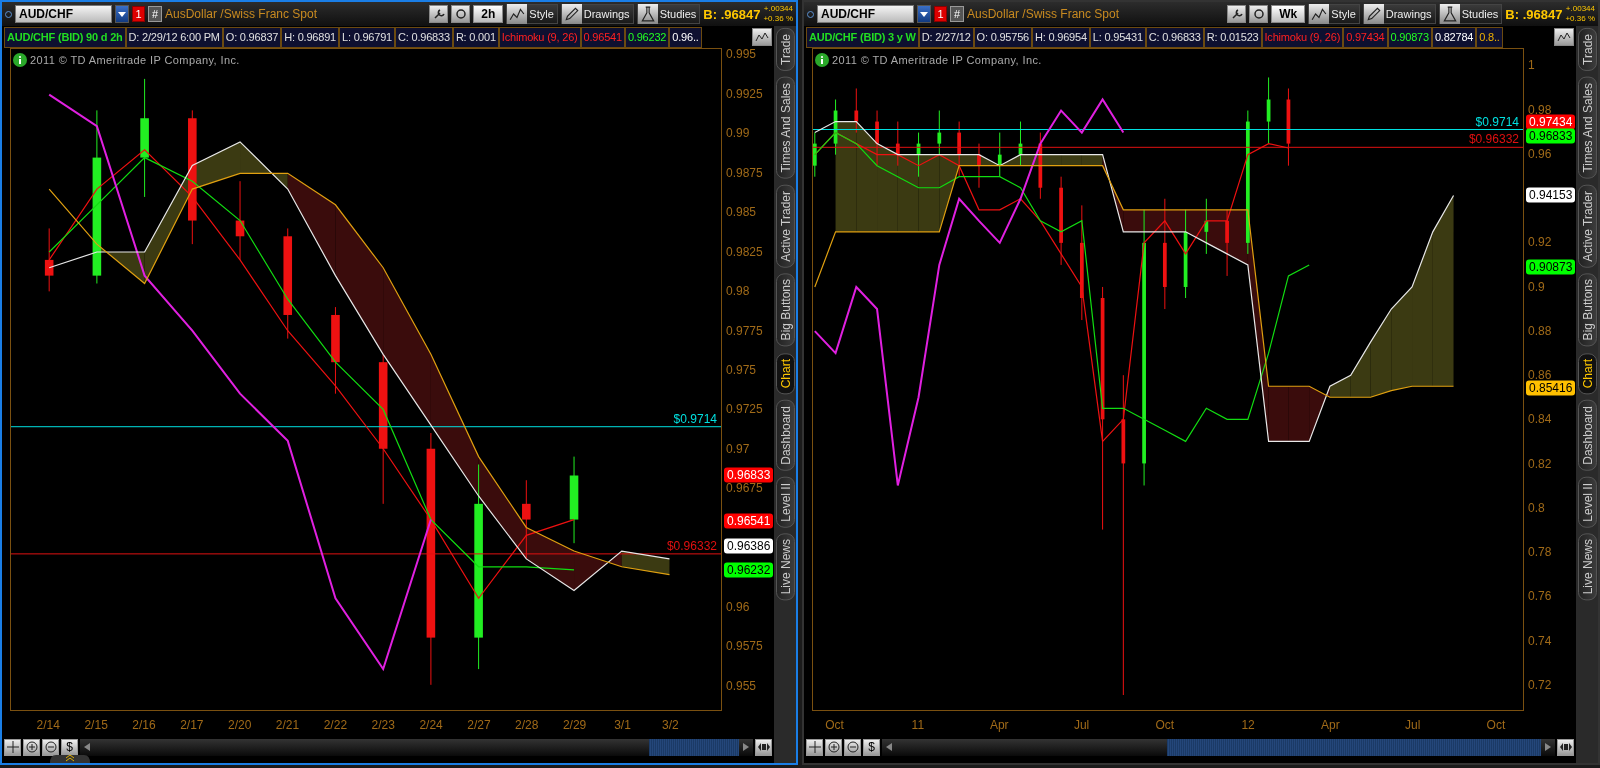 The width and height of the screenshot is (1600, 768). What do you see at coordinates (1551, 122) in the screenshot?
I see `price-badge: 0.97434` at bounding box center [1551, 122].